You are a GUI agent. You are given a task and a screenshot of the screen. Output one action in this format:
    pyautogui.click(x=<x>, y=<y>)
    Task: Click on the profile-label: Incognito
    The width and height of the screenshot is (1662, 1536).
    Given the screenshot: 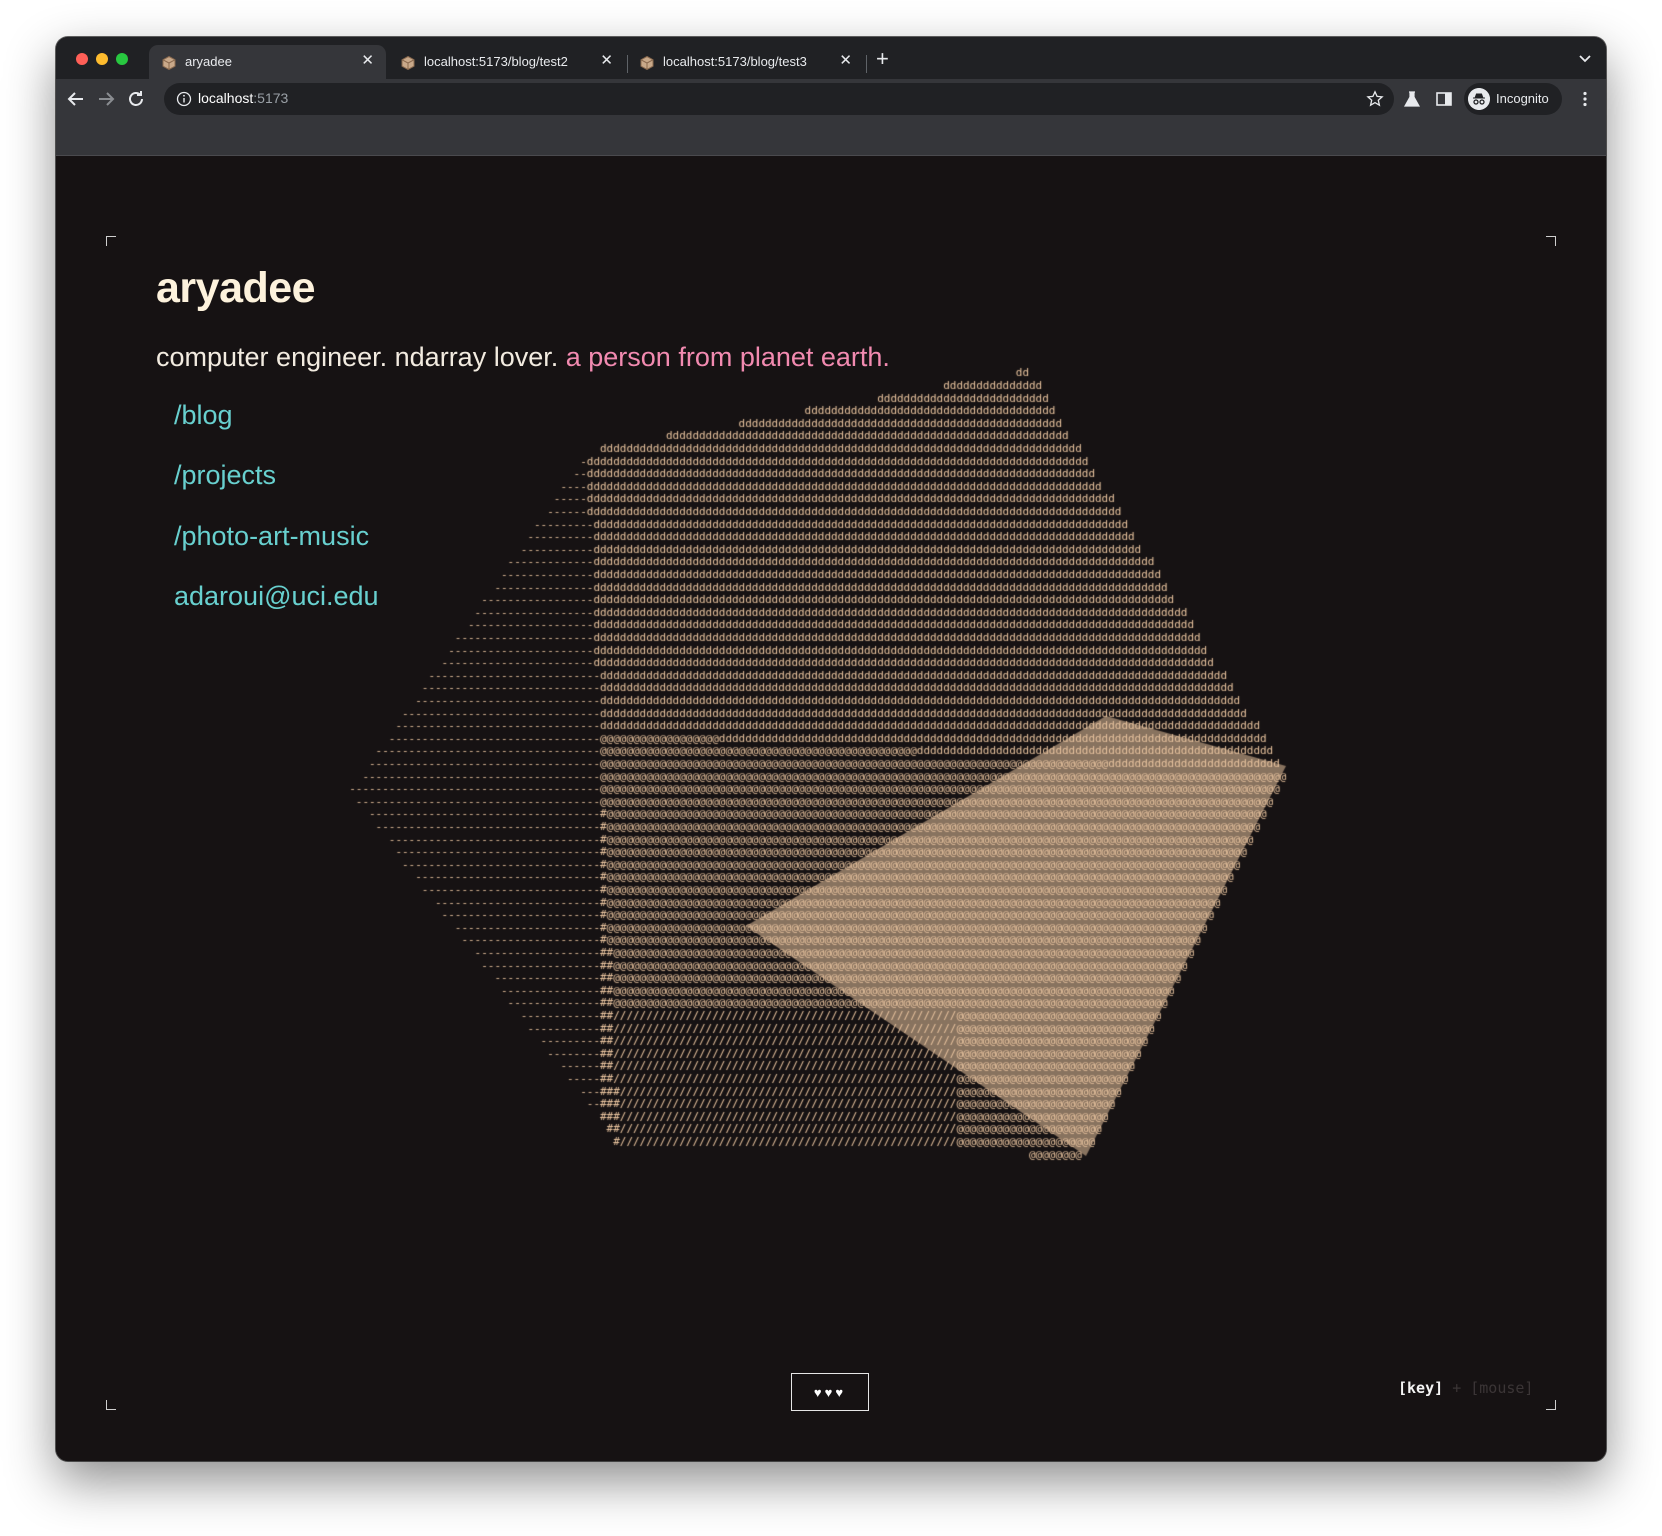 What is the action you would take?
    pyautogui.click(x=1522, y=98)
    